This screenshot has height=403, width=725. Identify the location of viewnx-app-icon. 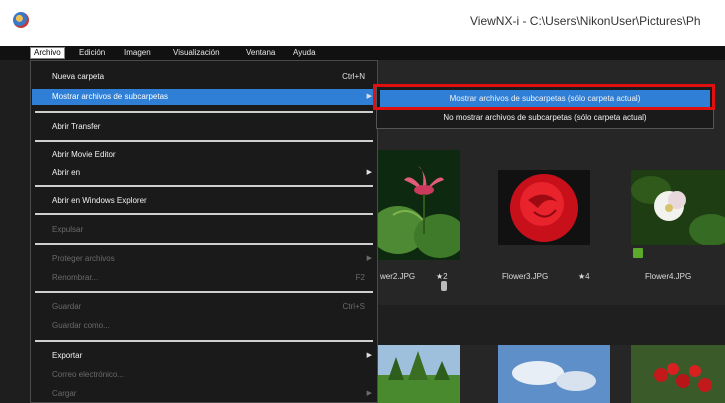
(21, 20).